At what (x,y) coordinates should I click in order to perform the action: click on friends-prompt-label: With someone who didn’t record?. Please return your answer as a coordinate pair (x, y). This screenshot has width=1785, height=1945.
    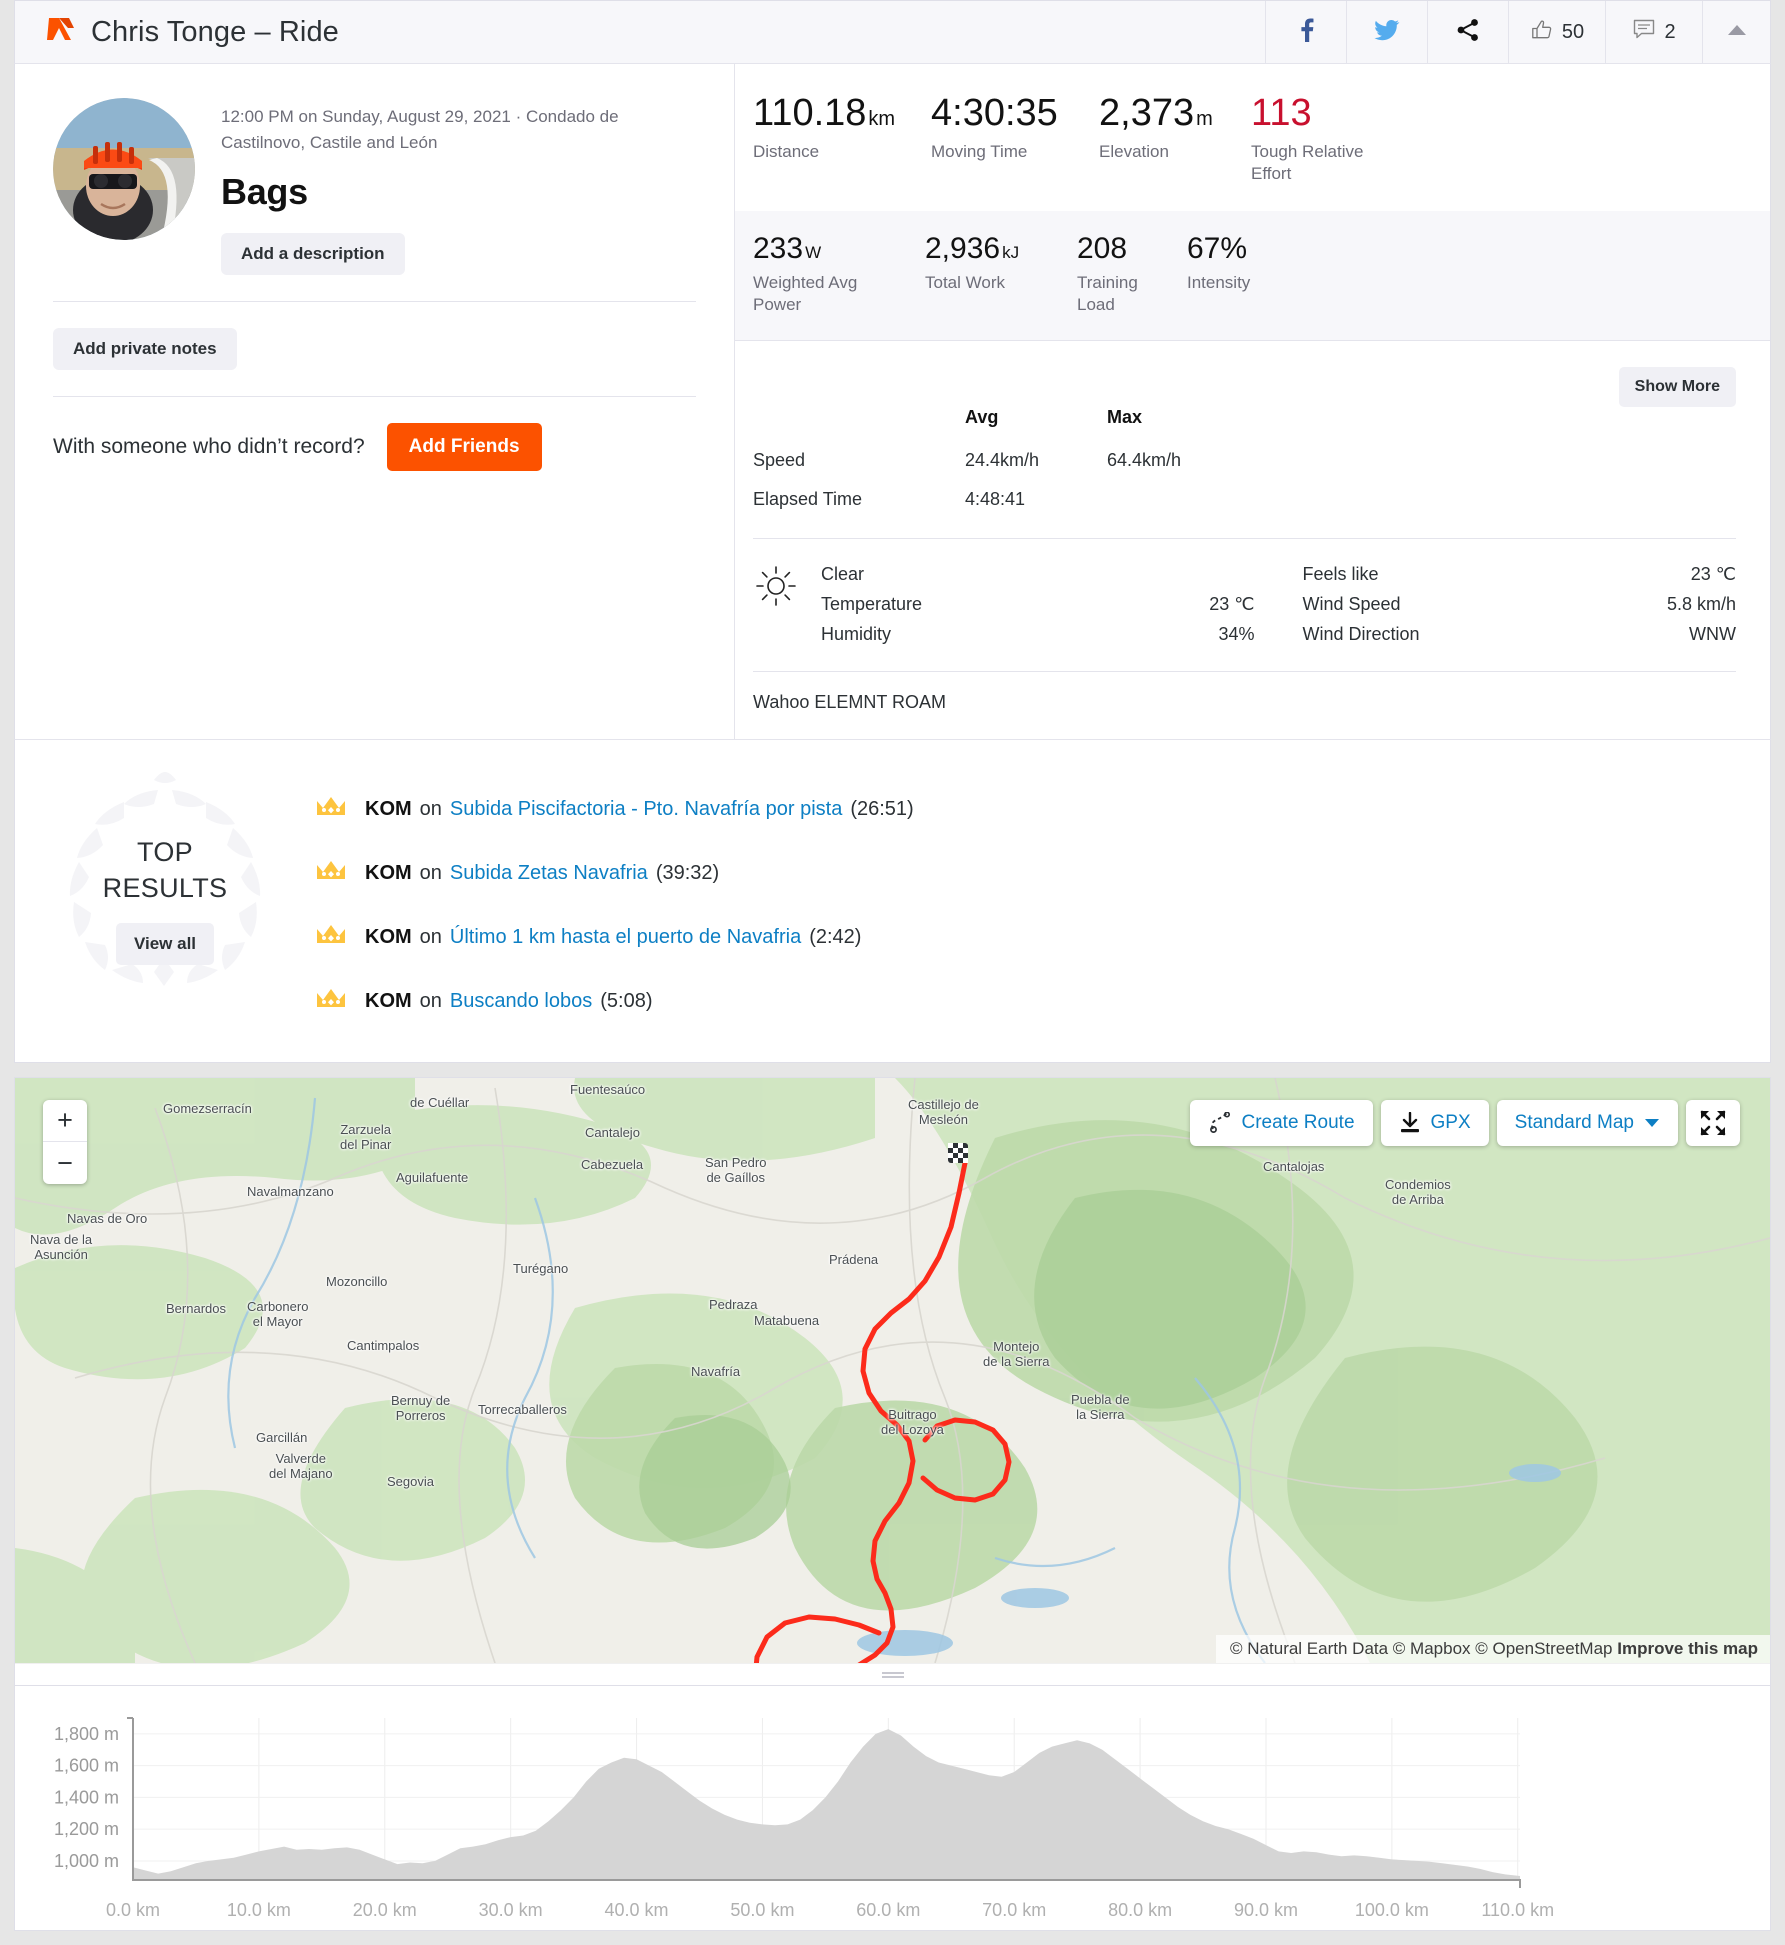
    Looking at the image, I should click on (209, 446).